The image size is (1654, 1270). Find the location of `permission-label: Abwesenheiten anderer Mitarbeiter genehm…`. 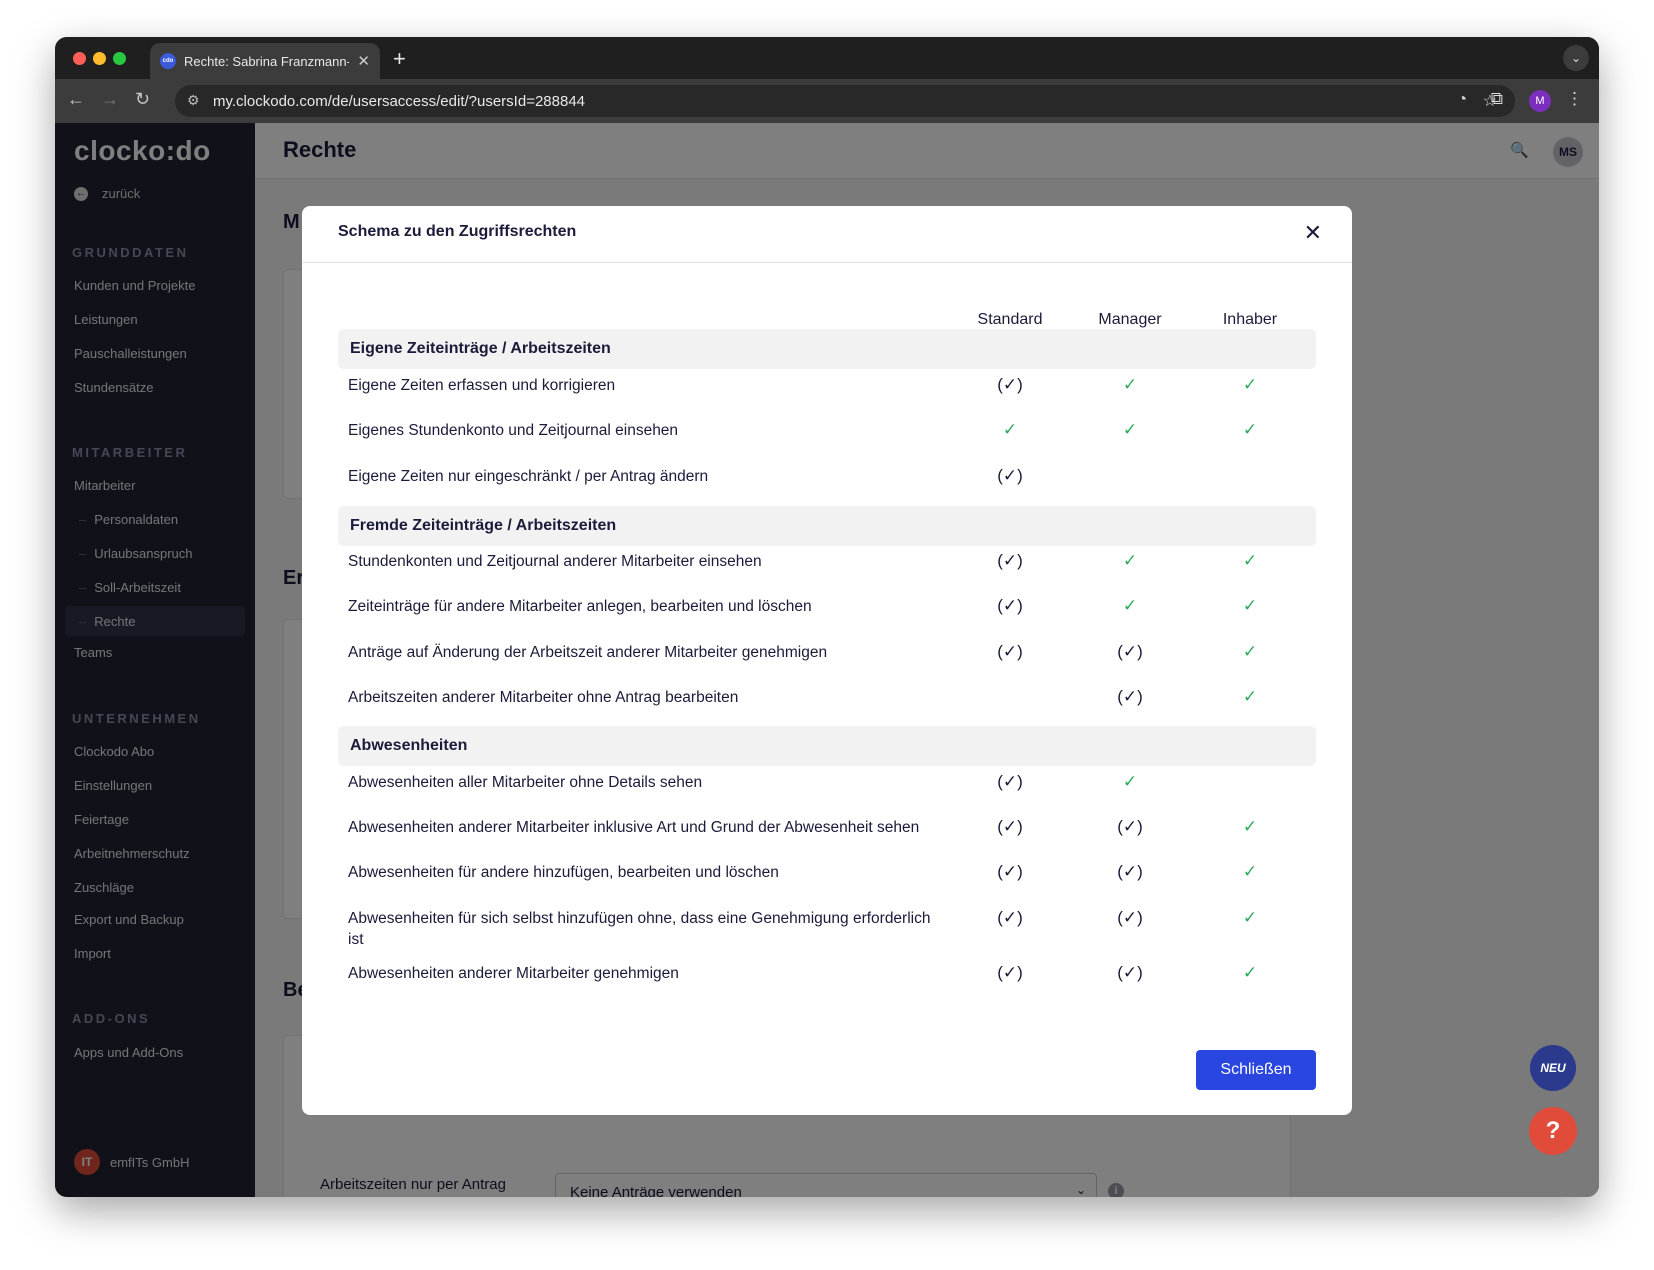

permission-label: Abwesenheiten anderer Mitarbeiter genehm… is located at coordinates (513, 973).